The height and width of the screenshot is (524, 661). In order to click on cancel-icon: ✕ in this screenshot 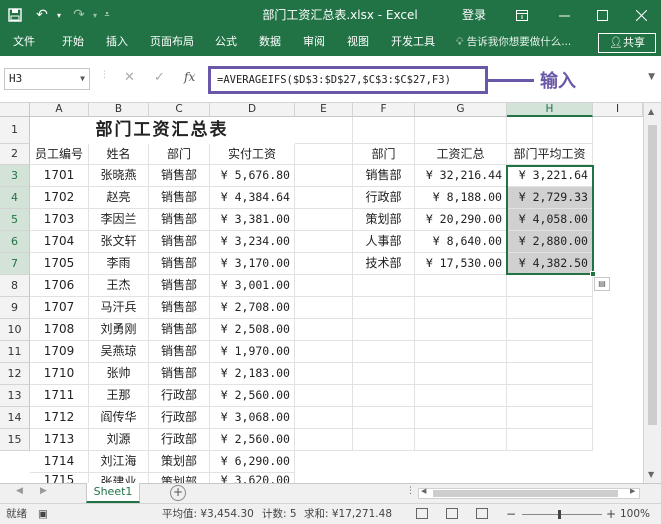, I will do `click(129, 79)`.